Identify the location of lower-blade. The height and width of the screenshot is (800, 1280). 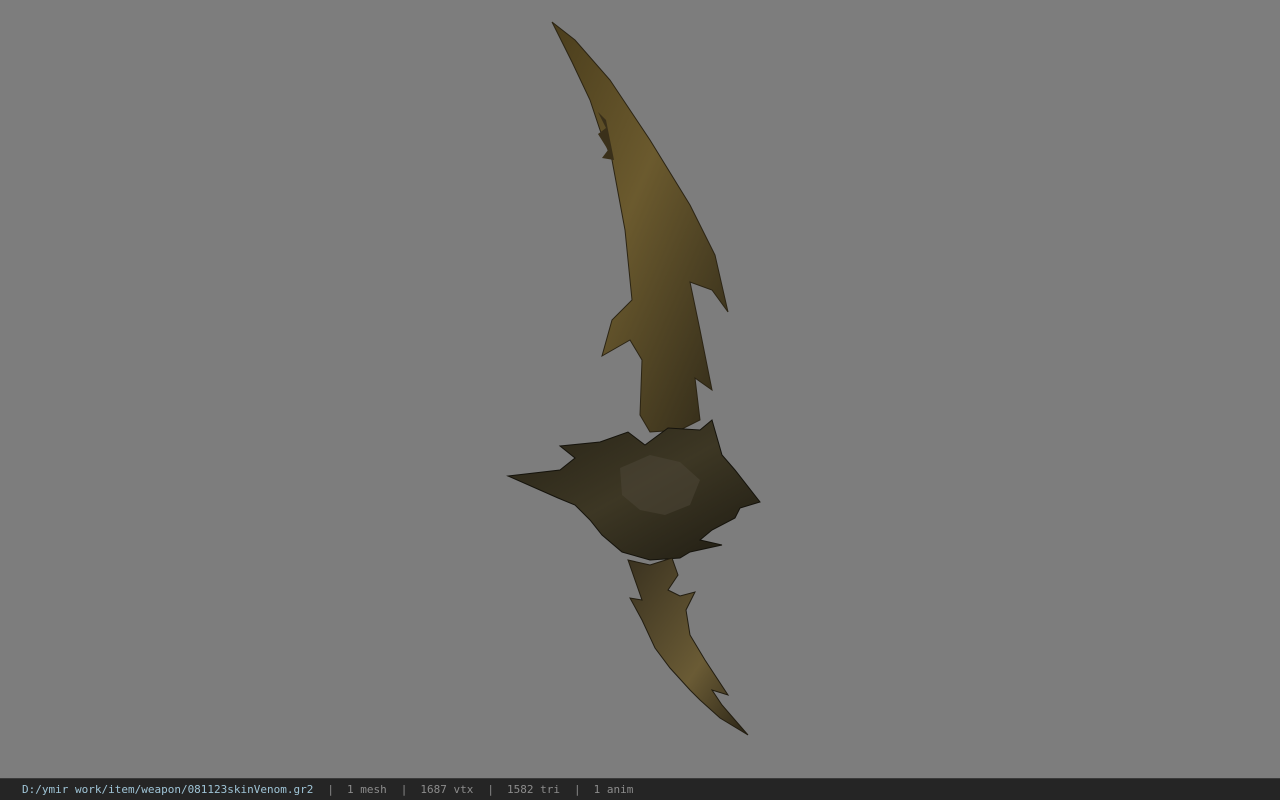
(688, 646).